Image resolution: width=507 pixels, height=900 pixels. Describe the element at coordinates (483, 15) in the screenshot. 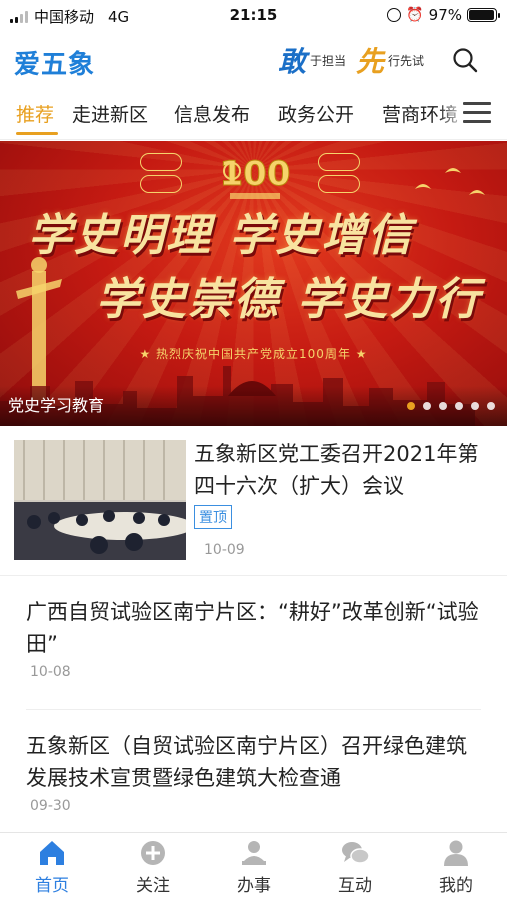

I see `battery-icon` at that location.